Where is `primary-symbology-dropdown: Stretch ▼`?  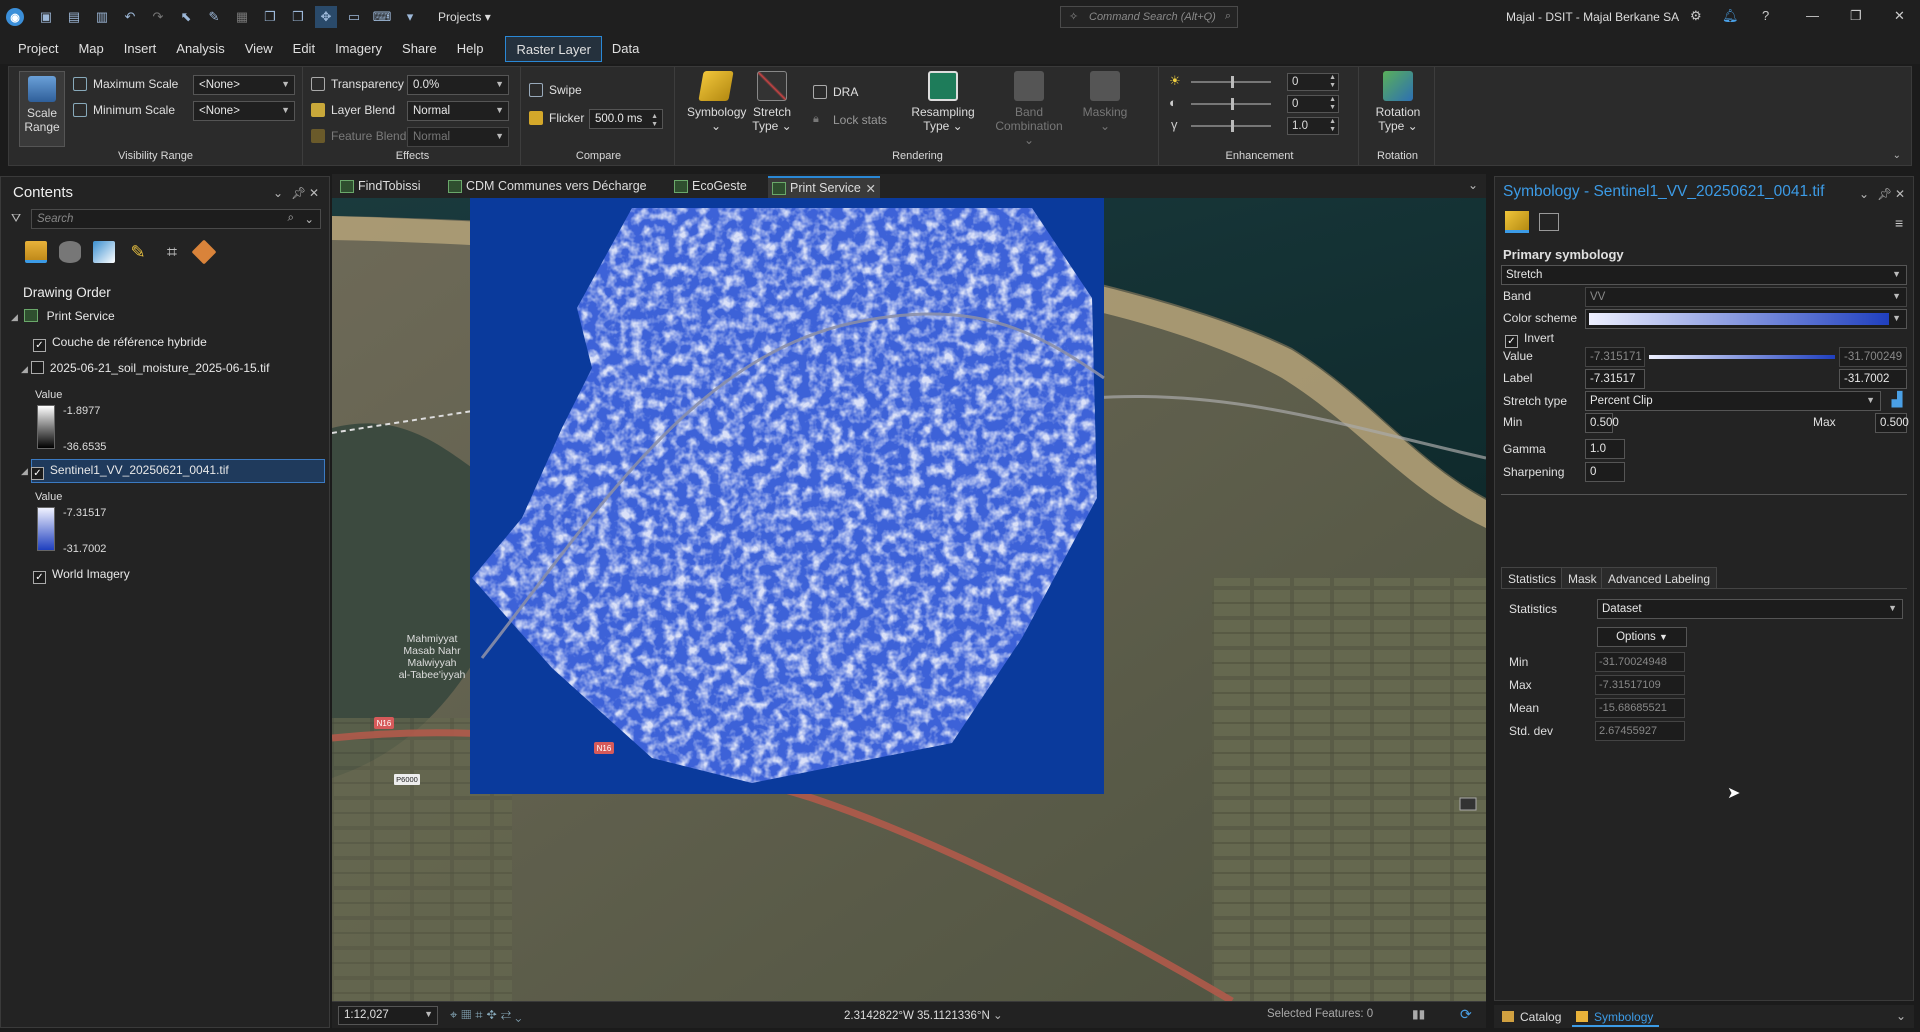 primary-symbology-dropdown: Stretch ▼ is located at coordinates (1704, 275).